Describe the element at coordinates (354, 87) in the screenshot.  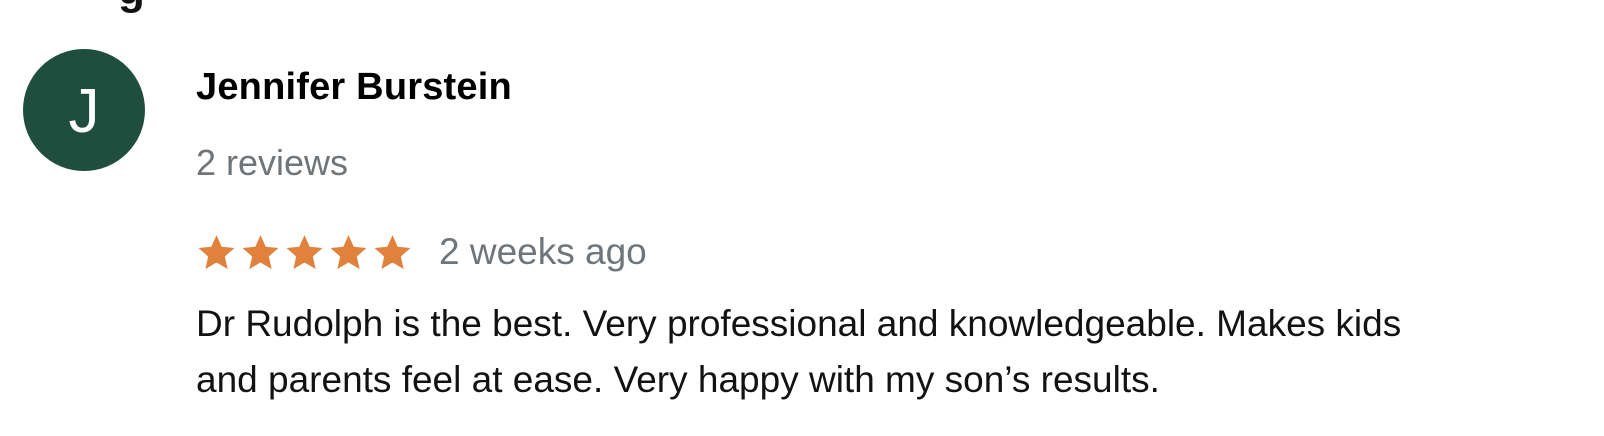
I see `reviewer-name: Jennifer Burstein` at that location.